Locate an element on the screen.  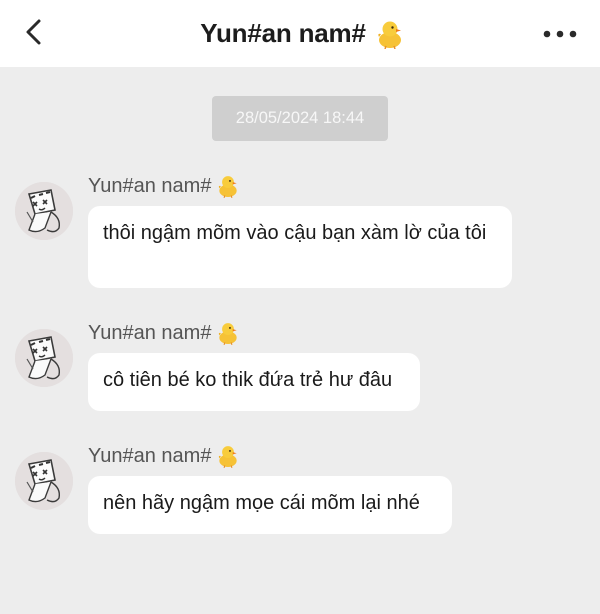
chevron-left-icon is located at coordinates (33, 32).